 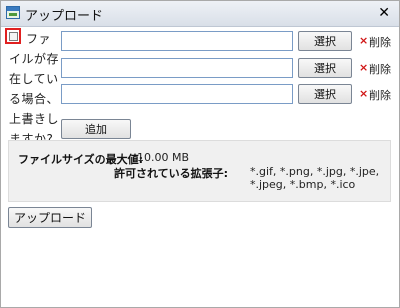 What do you see at coordinates (34, 89) in the screenshot?
I see `overwrite-label: ファイルが存在している場合、上書きしますか?` at bounding box center [34, 89].